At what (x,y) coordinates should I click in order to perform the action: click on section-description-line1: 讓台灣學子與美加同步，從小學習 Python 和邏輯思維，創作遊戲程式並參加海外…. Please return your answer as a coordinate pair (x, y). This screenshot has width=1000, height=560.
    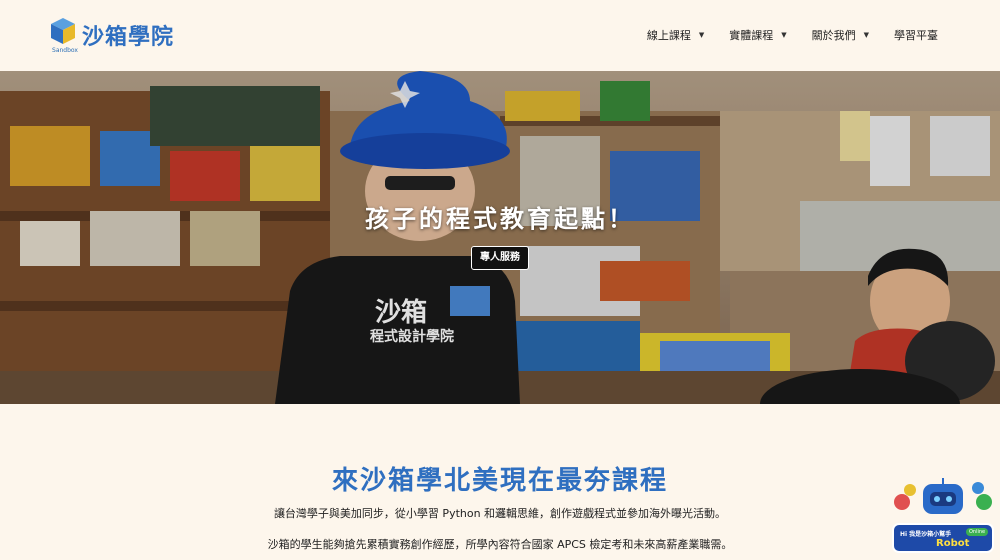
    Looking at the image, I should click on (500, 513).